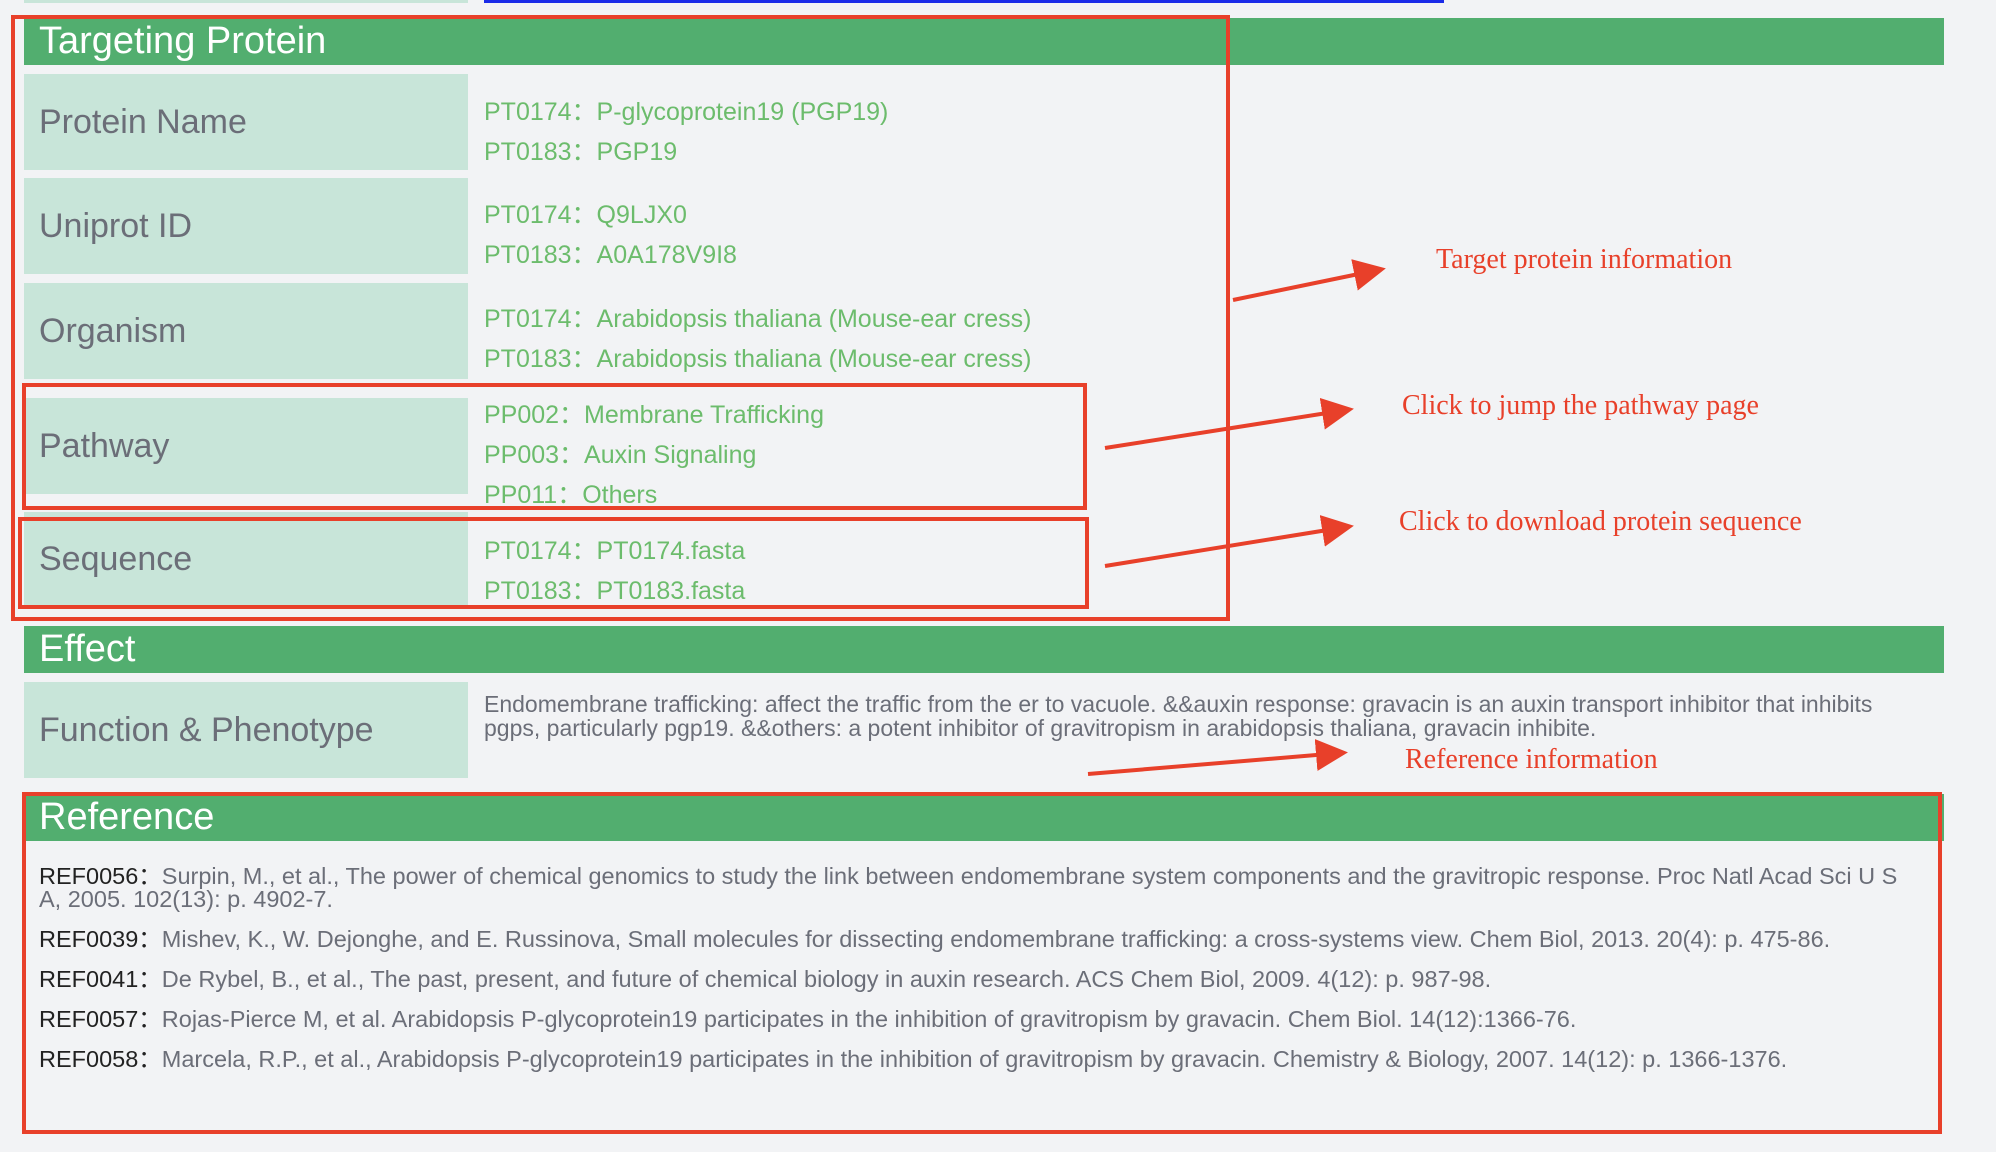  Describe the element at coordinates (1584, 259) in the screenshot. I see `annotation-target-protein: Target protein information` at that location.